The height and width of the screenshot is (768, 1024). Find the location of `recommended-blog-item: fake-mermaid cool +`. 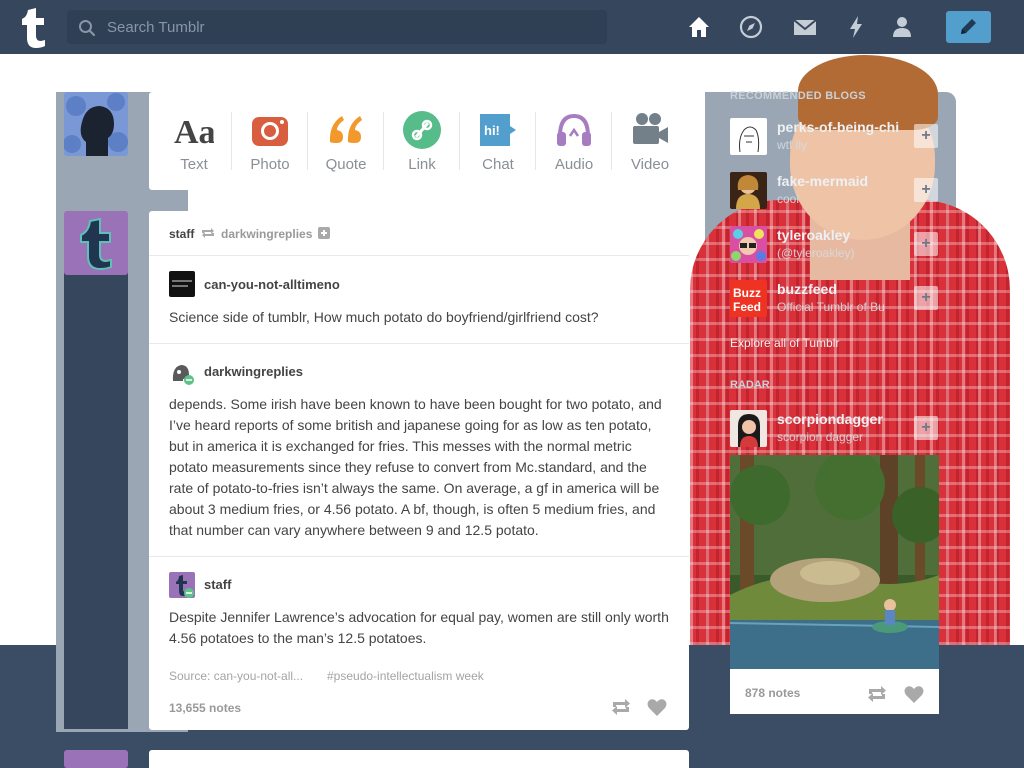

recommended-blog-item: fake-mermaid cool + is located at coordinates (835, 192).